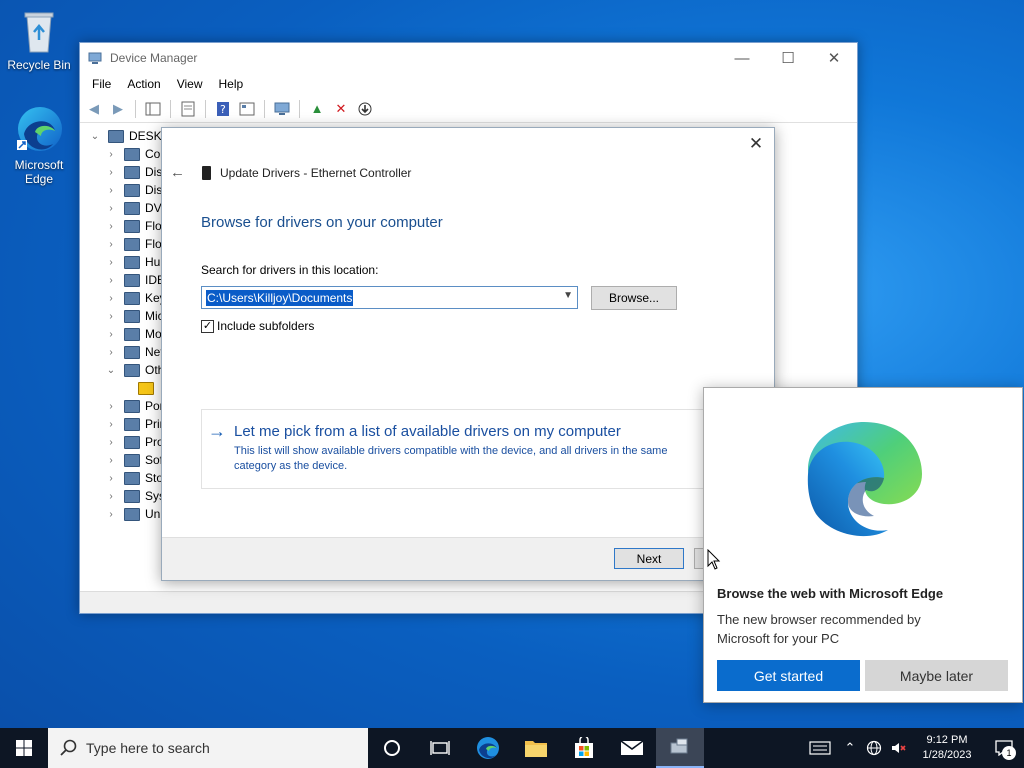 This screenshot has width=1024, height=768. Describe the element at coordinates (947, 740) in the screenshot. I see `clock-time: 9:12 PM` at that location.